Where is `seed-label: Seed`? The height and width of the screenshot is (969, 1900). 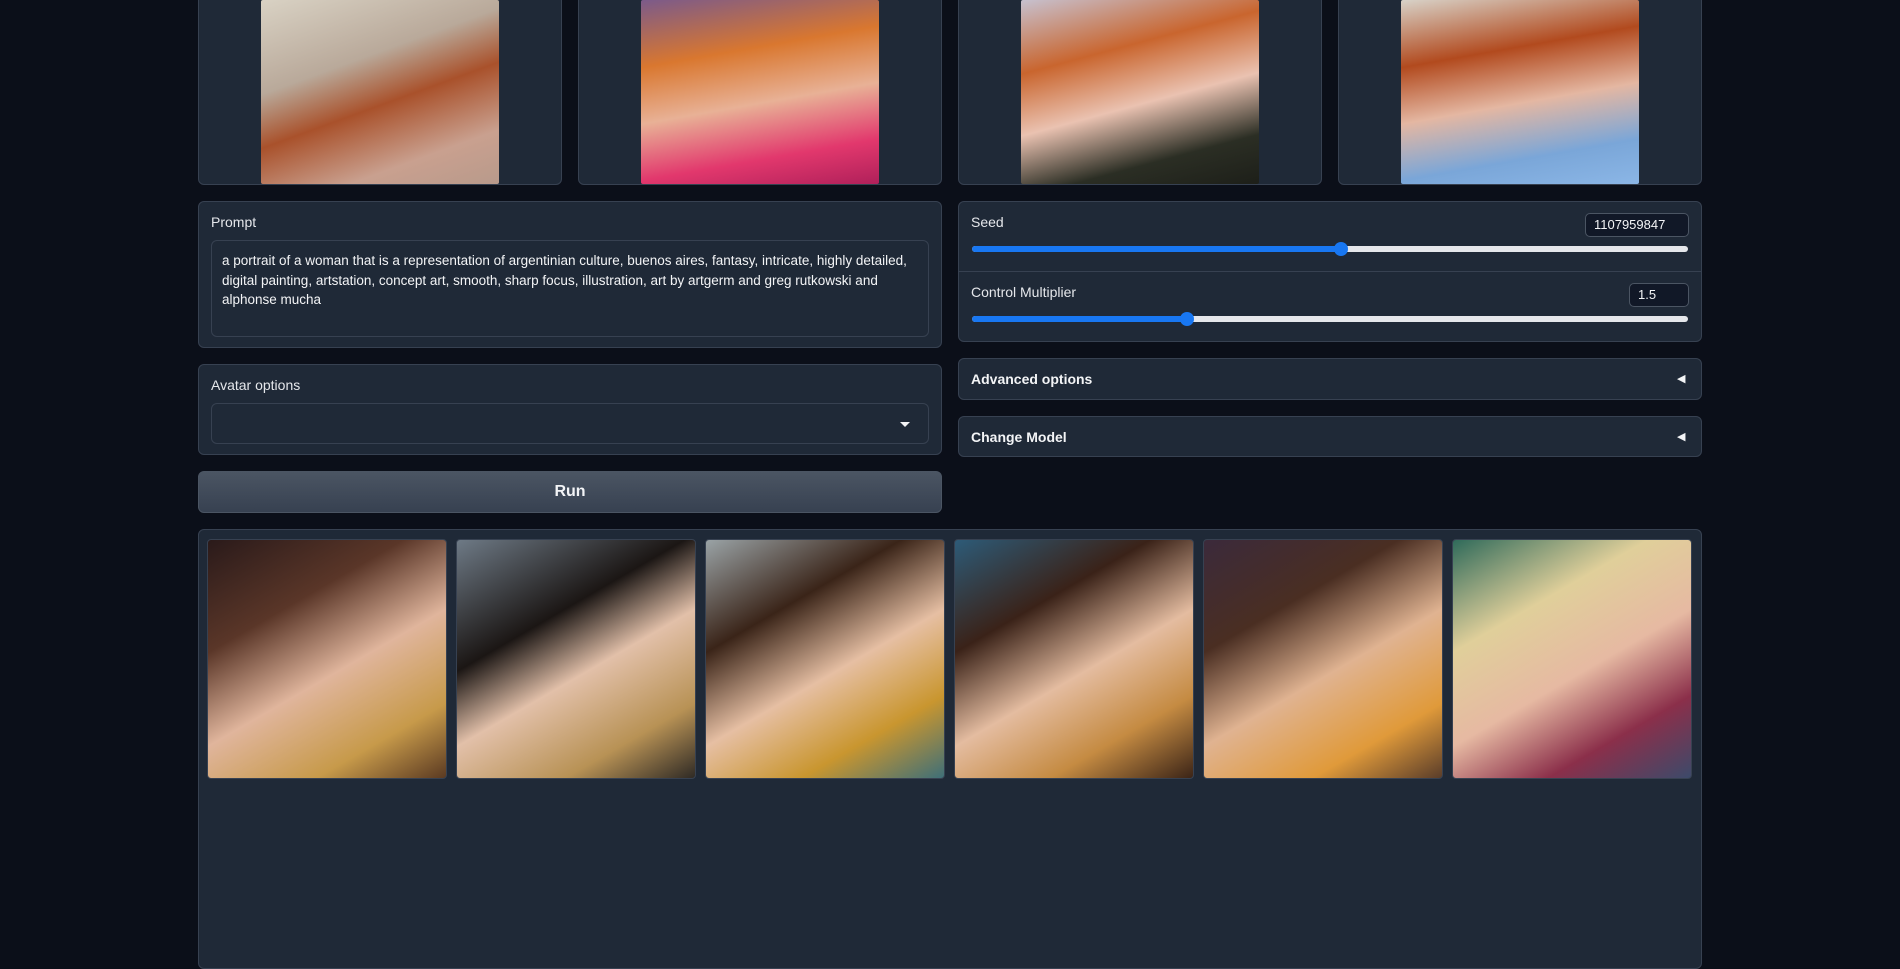 seed-label: Seed is located at coordinates (987, 222).